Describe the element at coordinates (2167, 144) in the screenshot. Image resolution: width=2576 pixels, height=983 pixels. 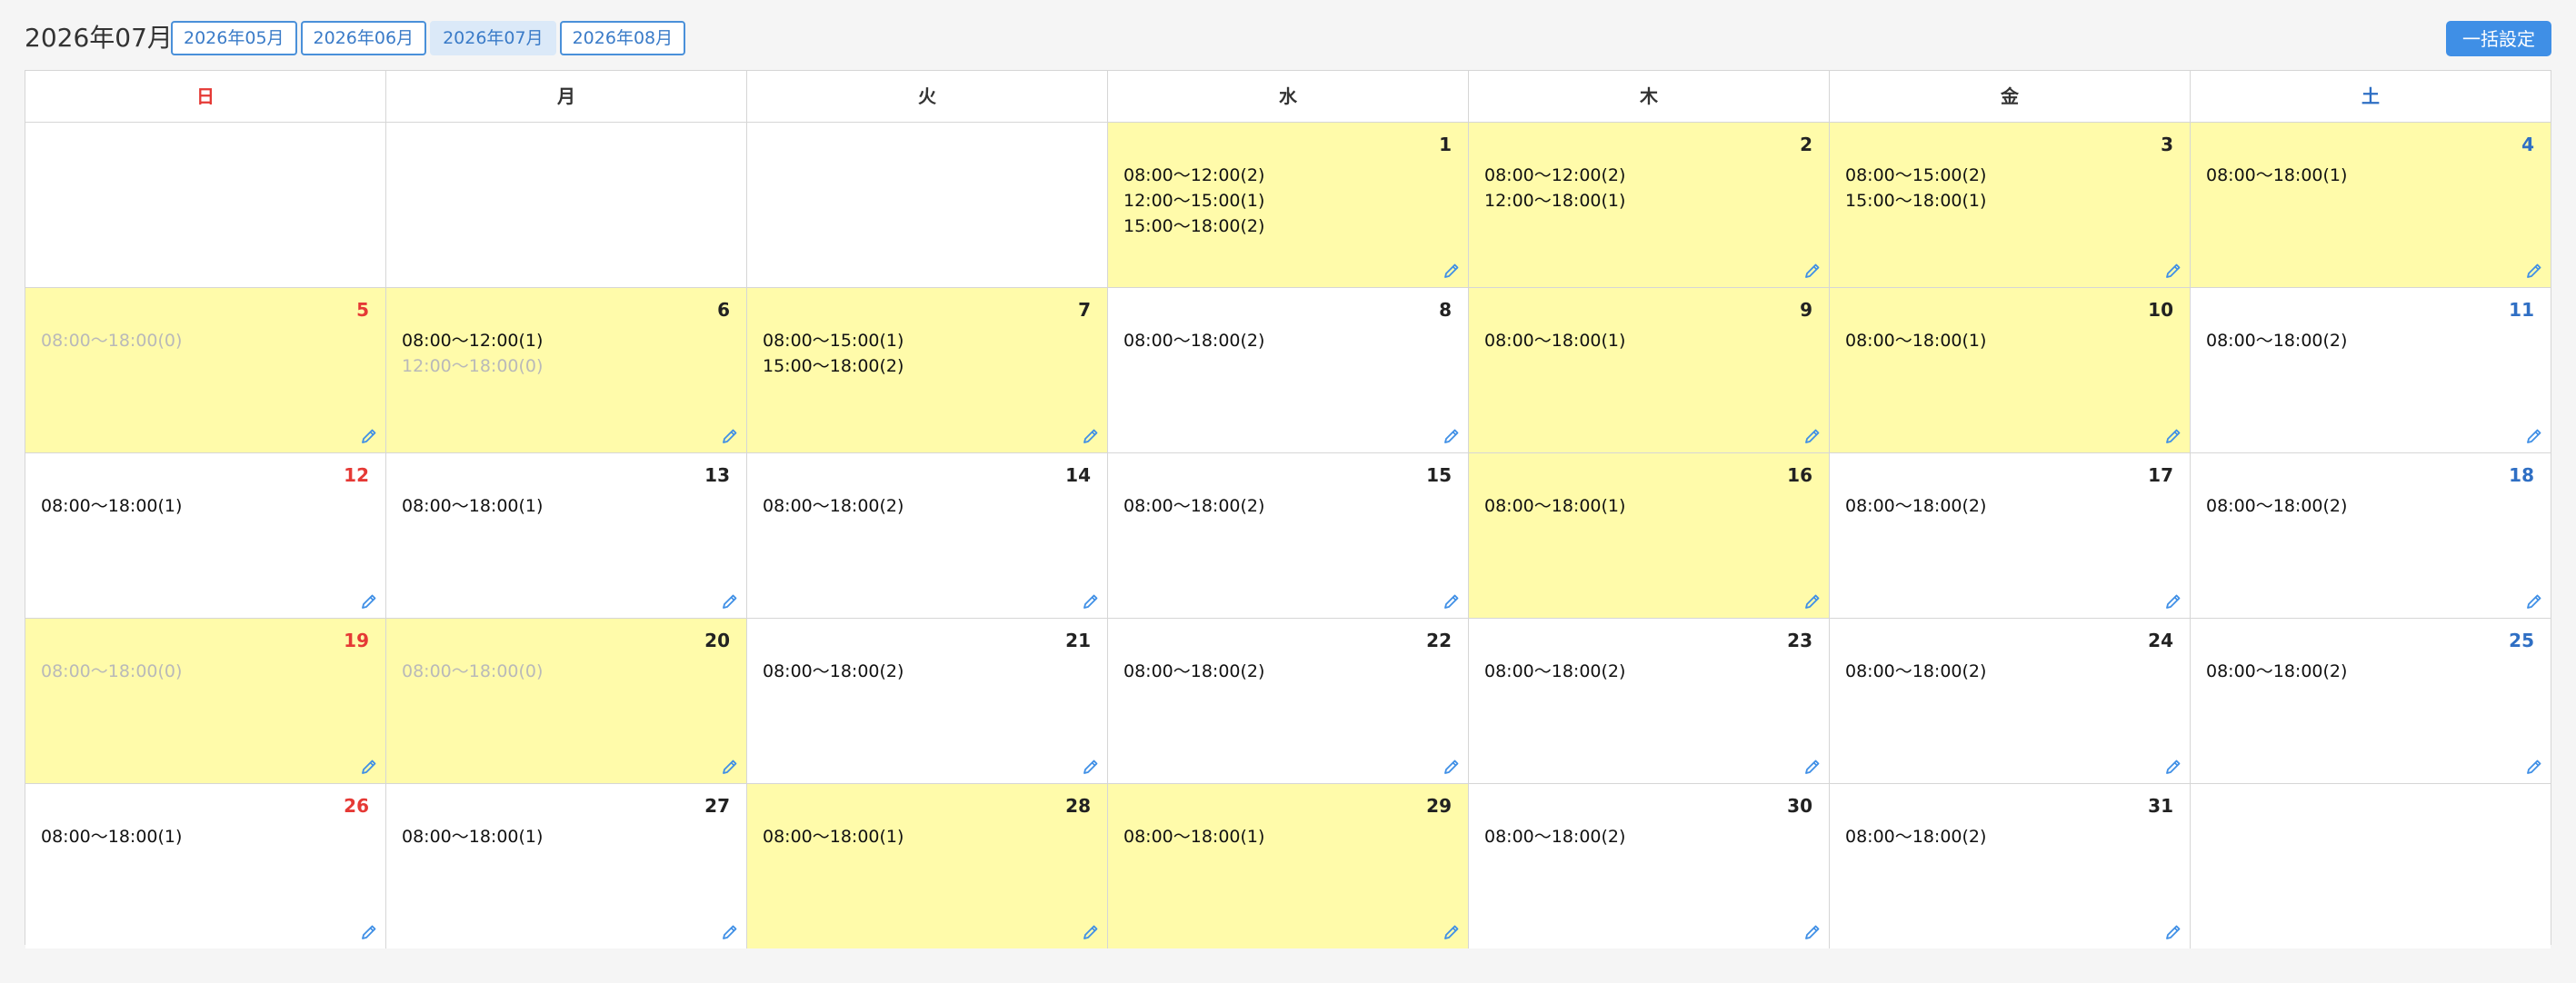
I see `day-number: 3` at that location.